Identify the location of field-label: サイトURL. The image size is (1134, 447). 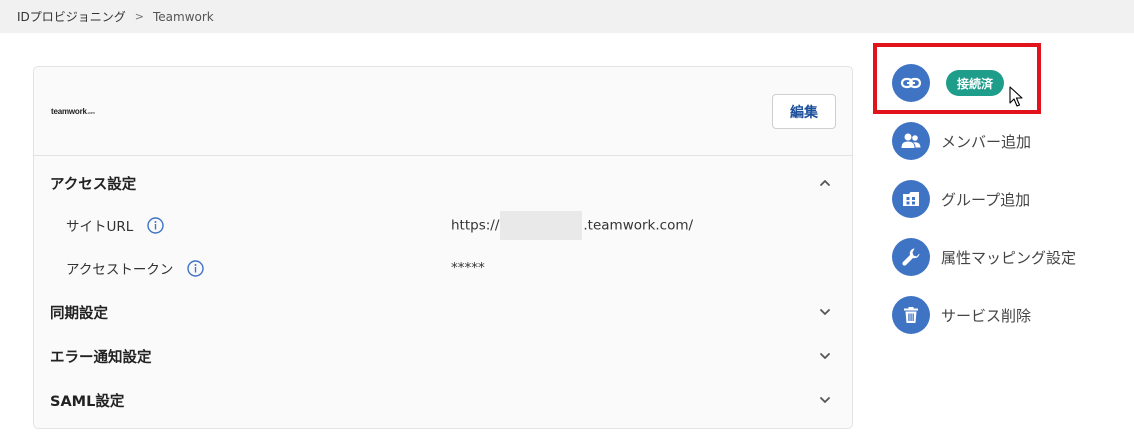
(100, 227).